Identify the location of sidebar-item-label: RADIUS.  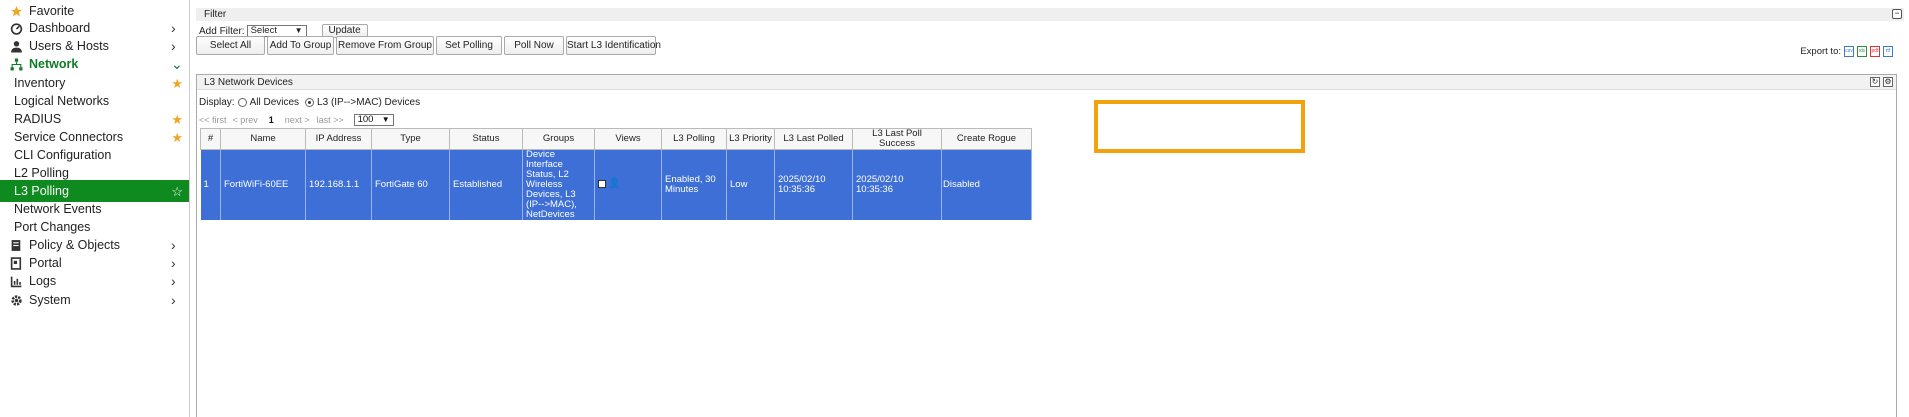
(38, 119).